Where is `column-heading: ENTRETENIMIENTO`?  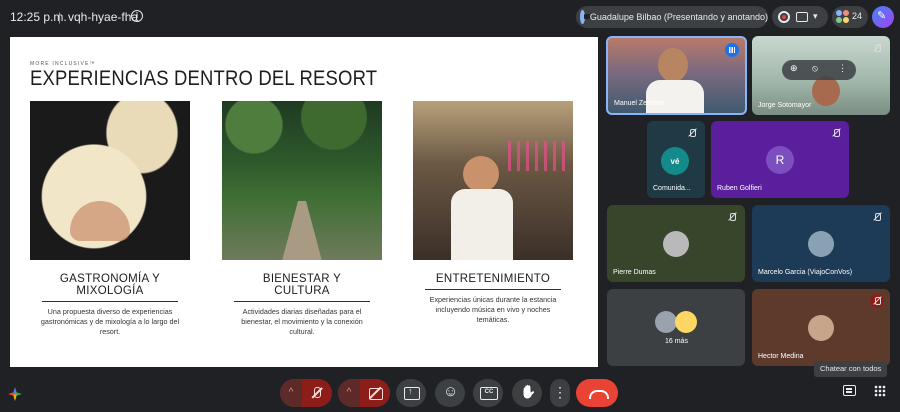
column-heading: ENTRETENIMIENTO is located at coordinates (493, 281).